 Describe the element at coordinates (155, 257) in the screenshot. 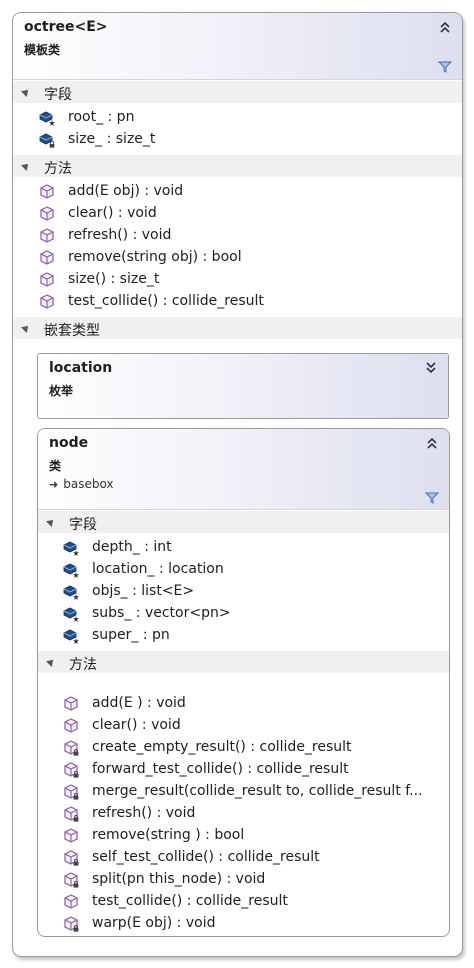

I see `method-text: remove(string obj) : bool` at that location.